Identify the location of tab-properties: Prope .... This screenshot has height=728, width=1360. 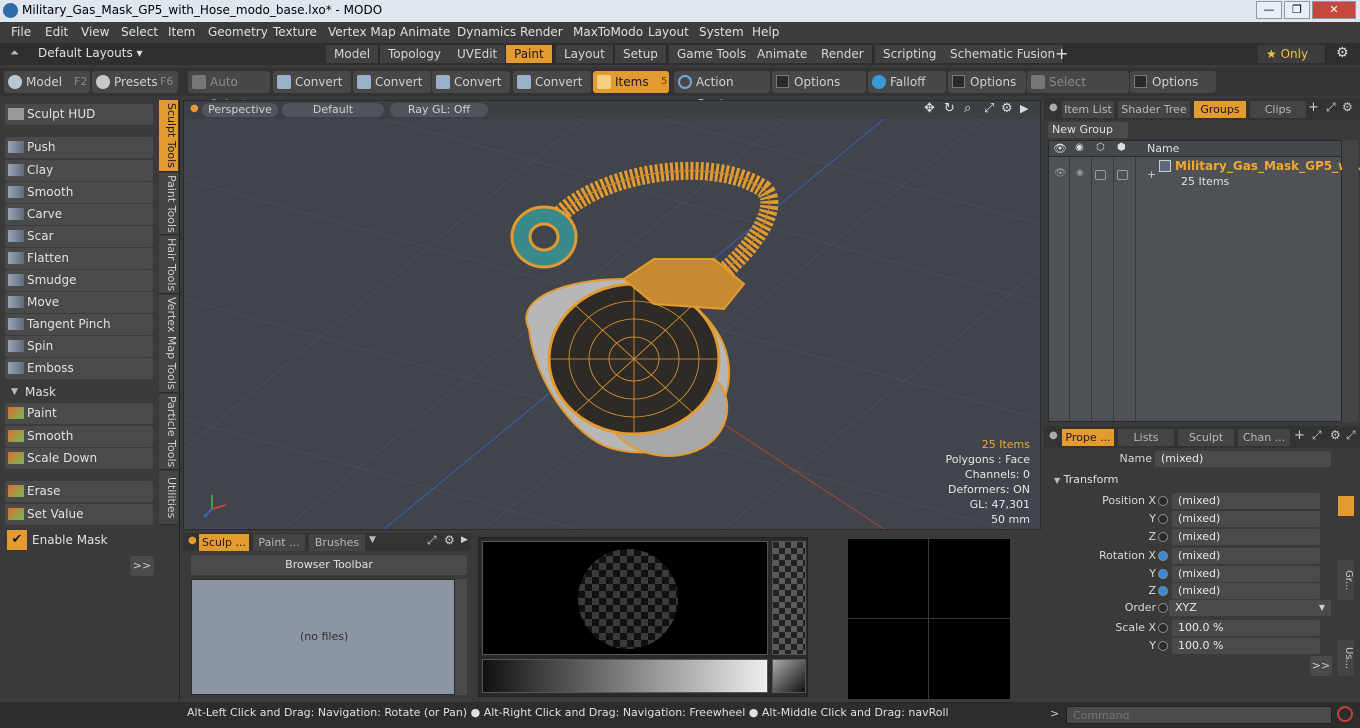
(1088, 437).